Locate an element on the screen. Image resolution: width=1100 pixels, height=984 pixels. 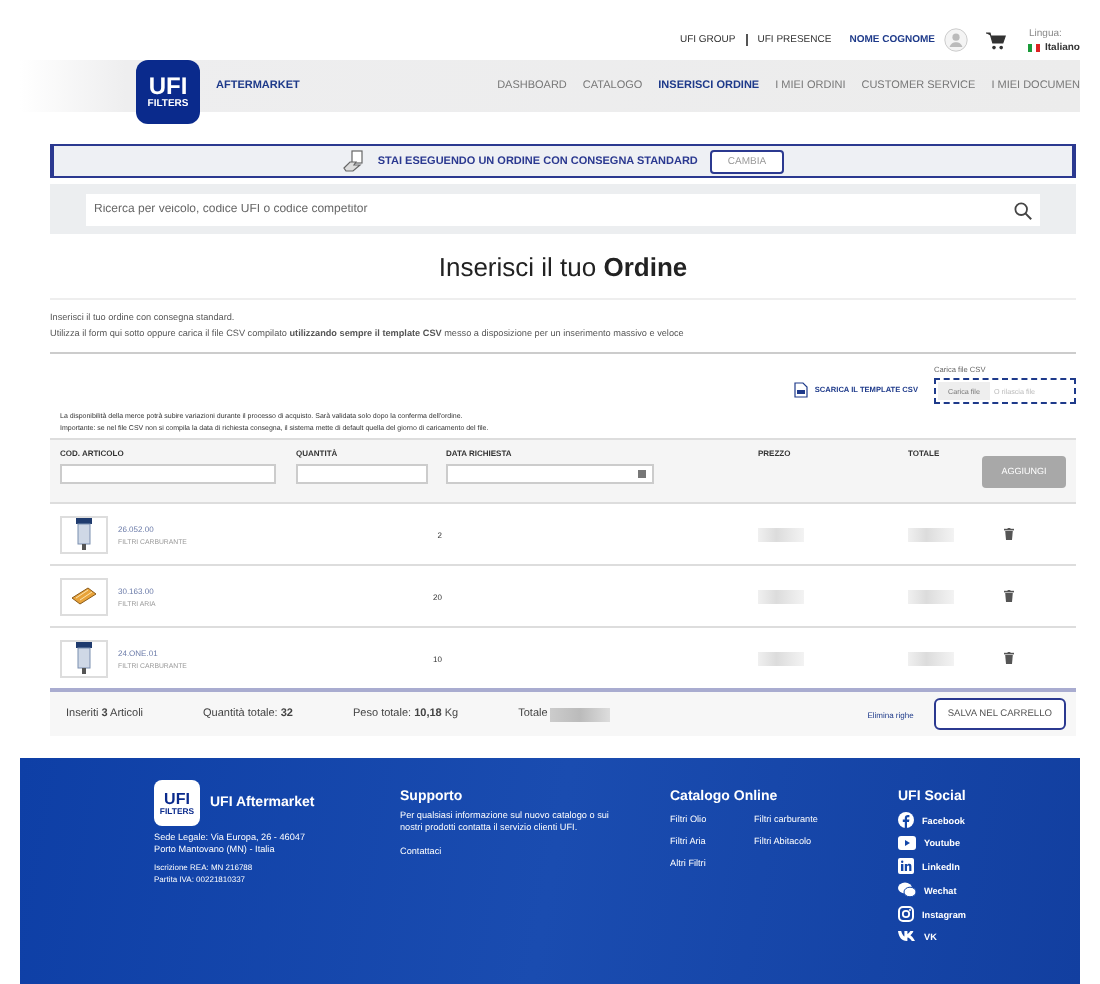
article-code-field is located at coordinates (168, 474).